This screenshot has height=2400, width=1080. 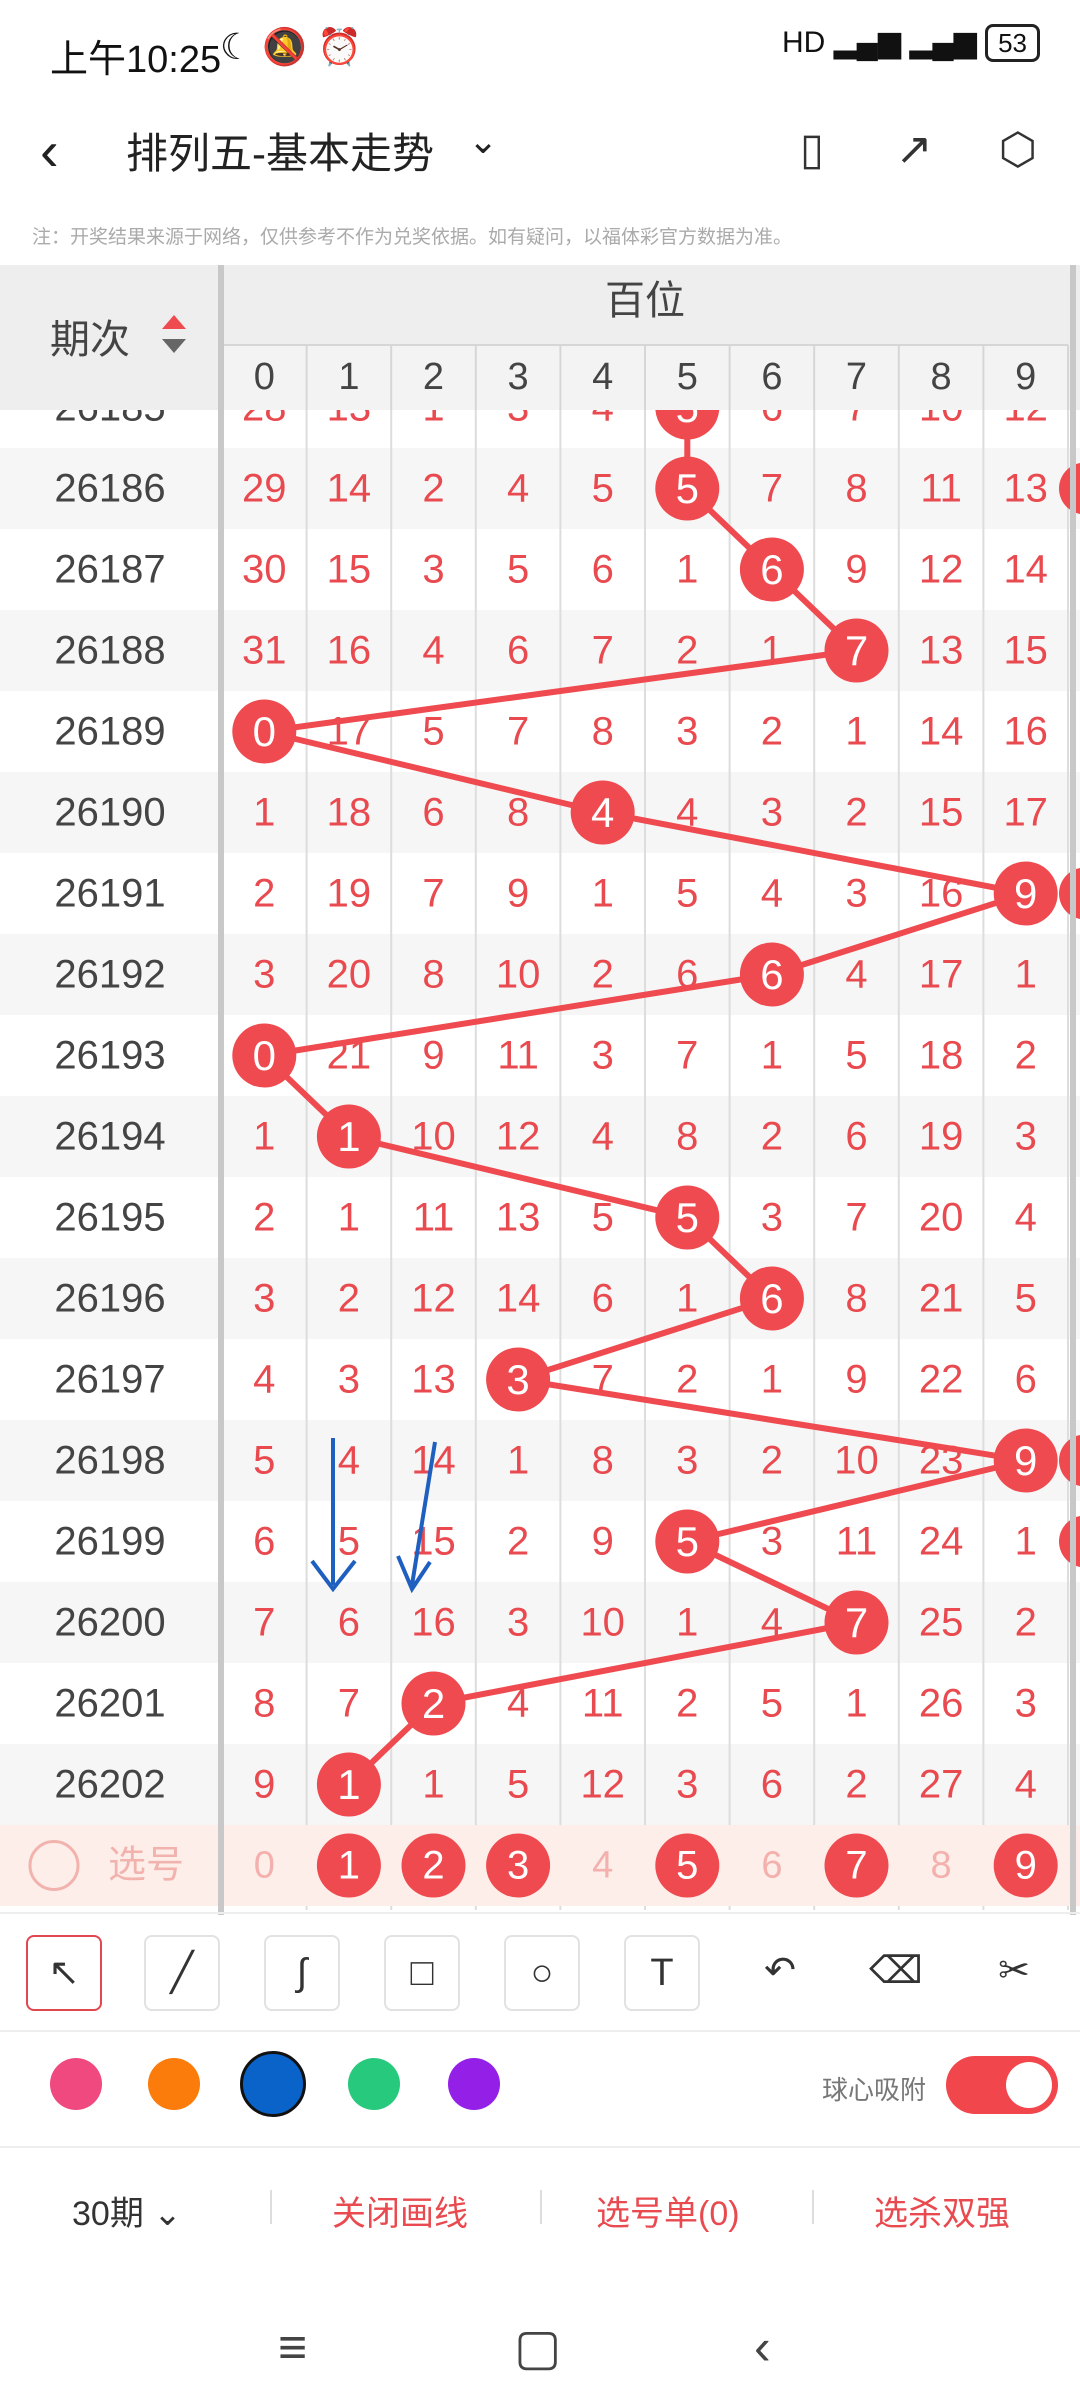 I want to click on miss-cell: 11, so click(x=857, y=1542).